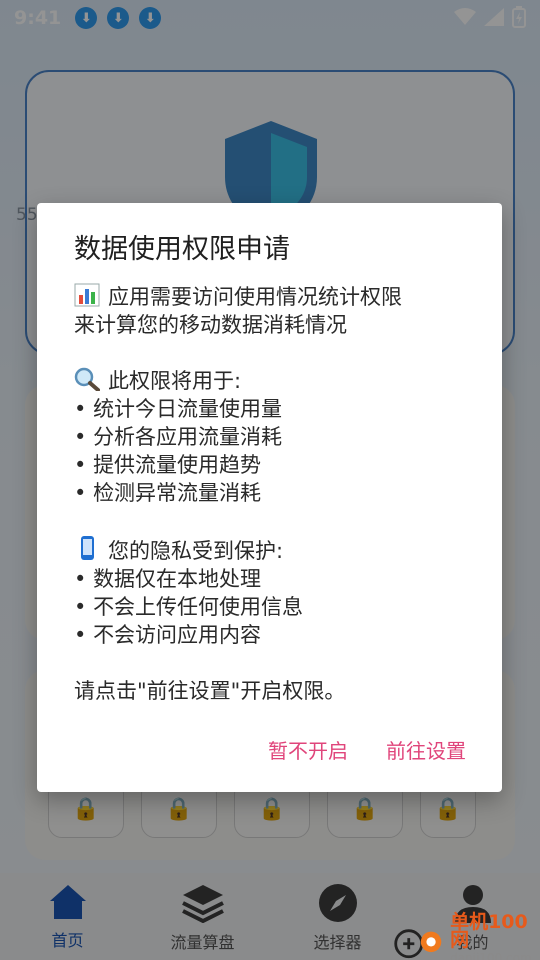 This screenshot has height=960, width=540. What do you see at coordinates (188, 437) in the screenshot?
I see `purpose-item-text: 分析各应用流量消耗` at bounding box center [188, 437].